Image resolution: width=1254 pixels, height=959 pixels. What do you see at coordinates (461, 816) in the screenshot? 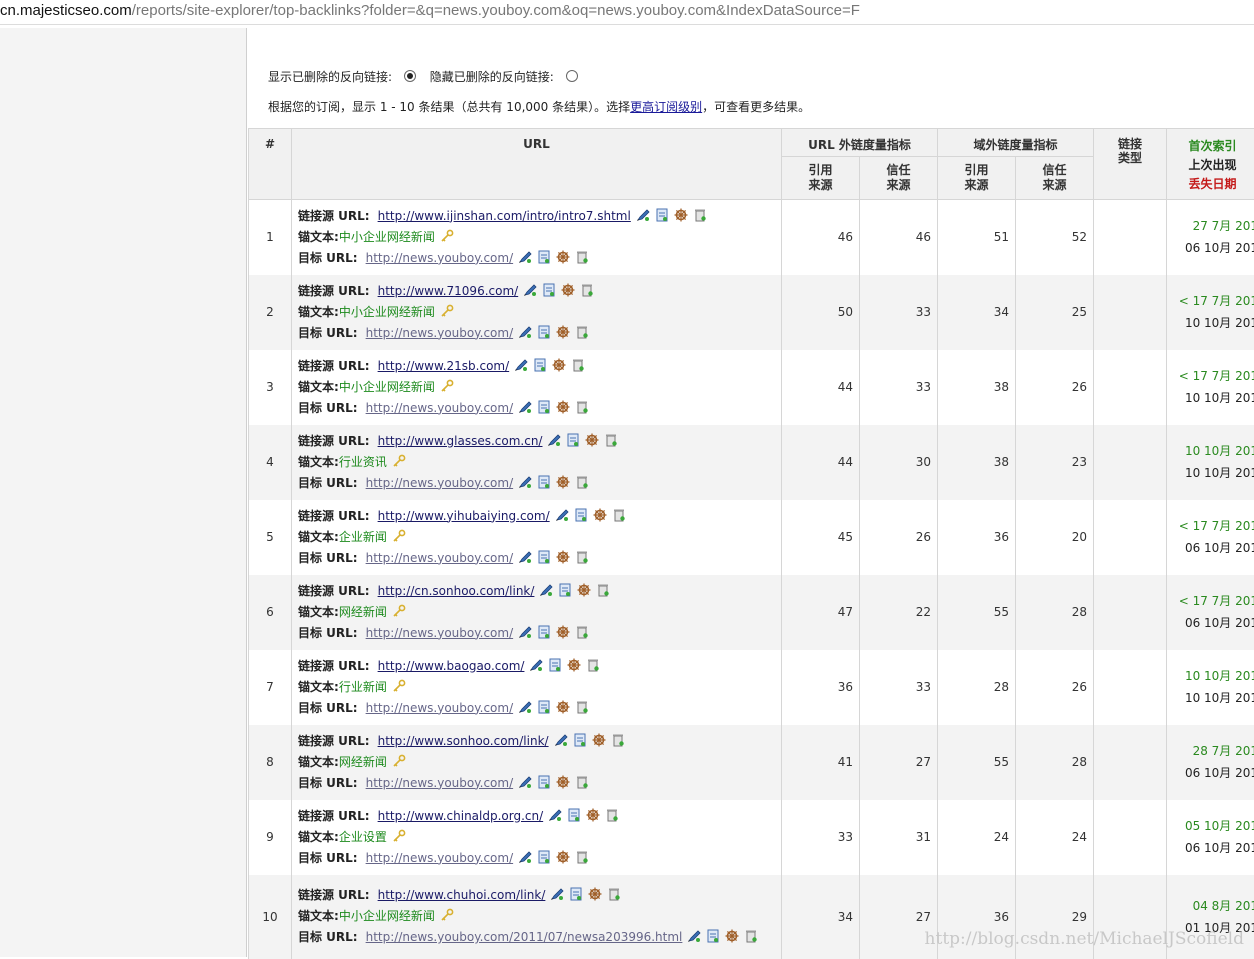
I see `source-link: http://www.chinaldp.org.cn/` at bounding box center [461, 816].